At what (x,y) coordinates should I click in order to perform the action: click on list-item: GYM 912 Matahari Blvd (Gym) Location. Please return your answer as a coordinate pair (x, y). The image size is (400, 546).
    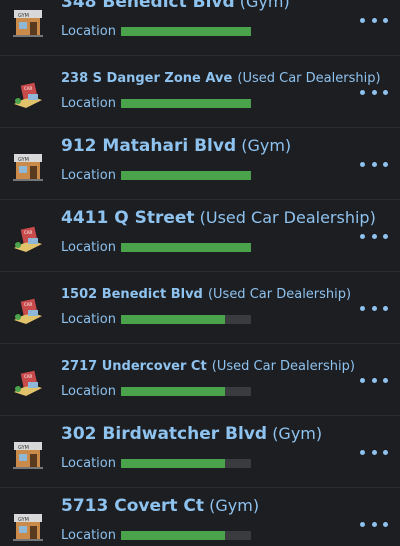
    Looking at the image, I should click on (200, 164).